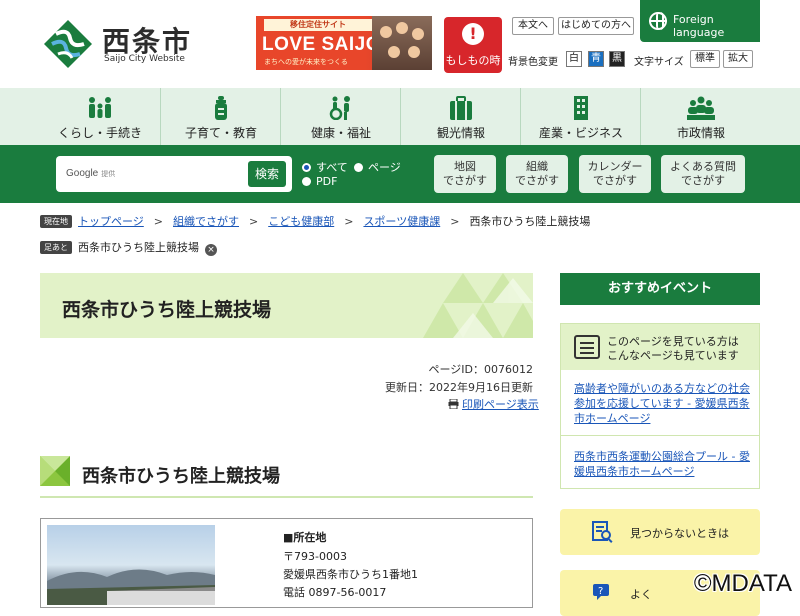 The height and width of the screenshot is (616, 800). I want to click on banner-photo, so click(402, 43).